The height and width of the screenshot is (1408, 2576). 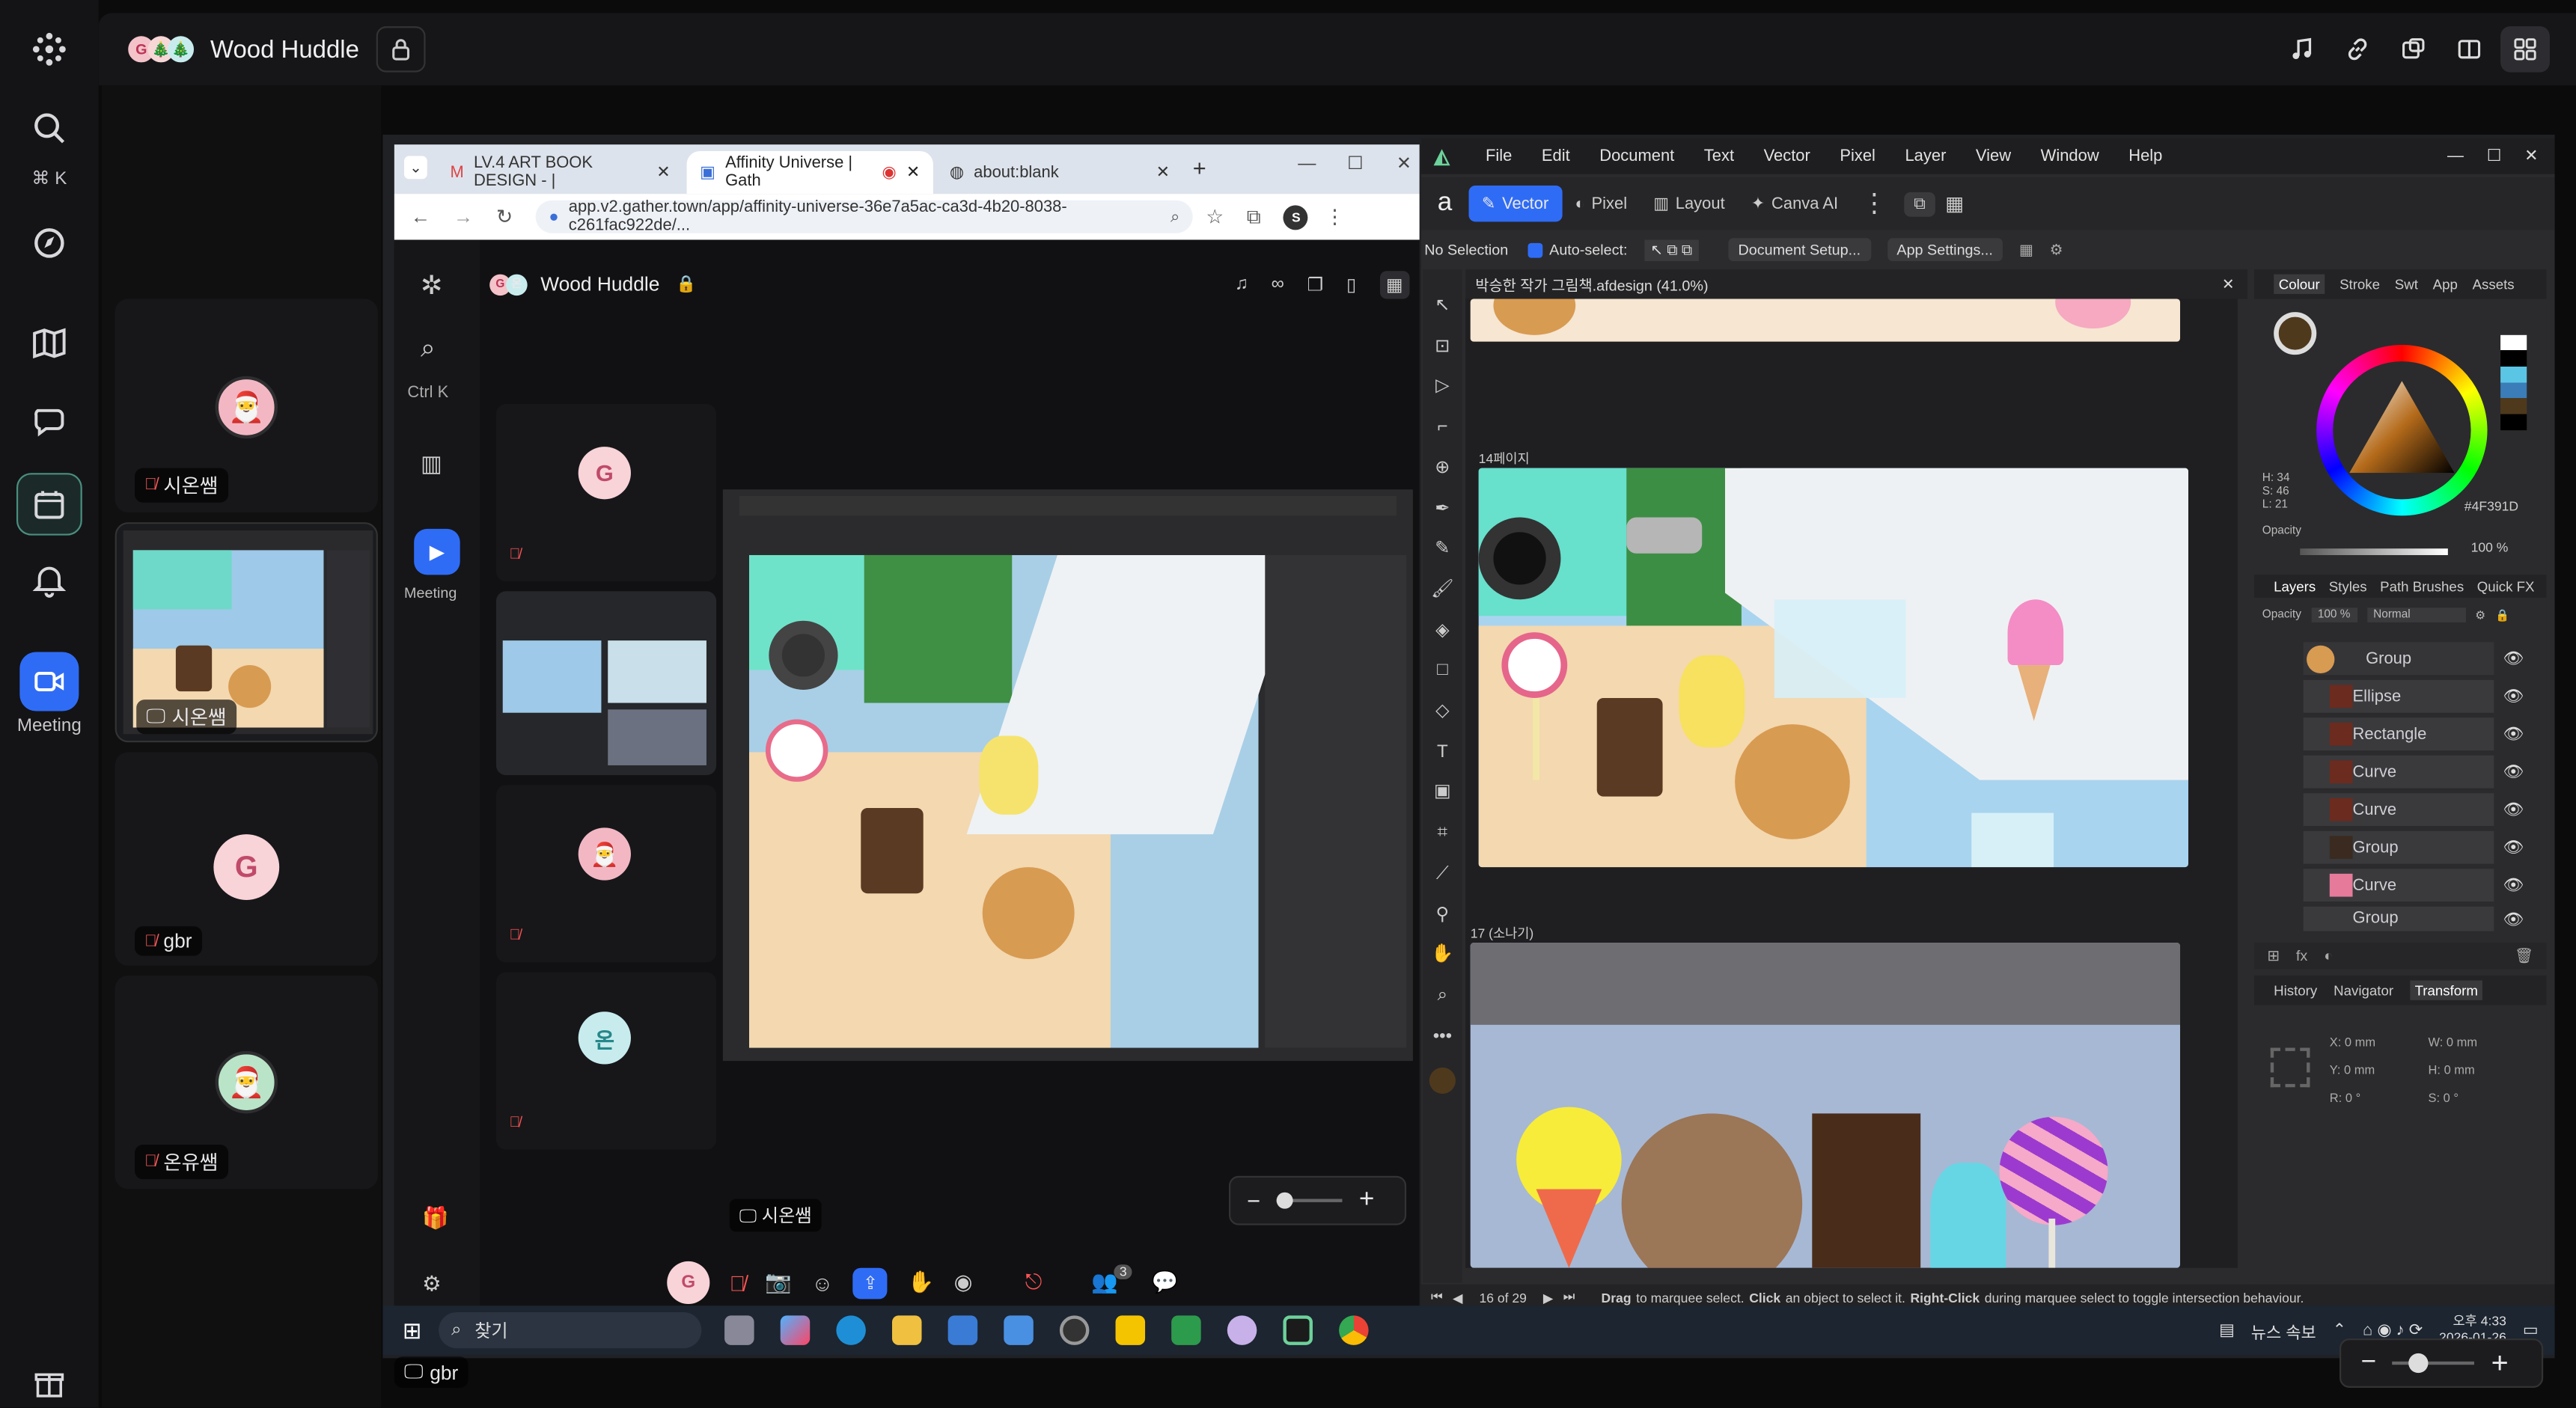 What do you see at coordinates (1442, 509) in the screenshot?
I see `pen-tool-icon: ✒` at bounding box center [1442, 509].